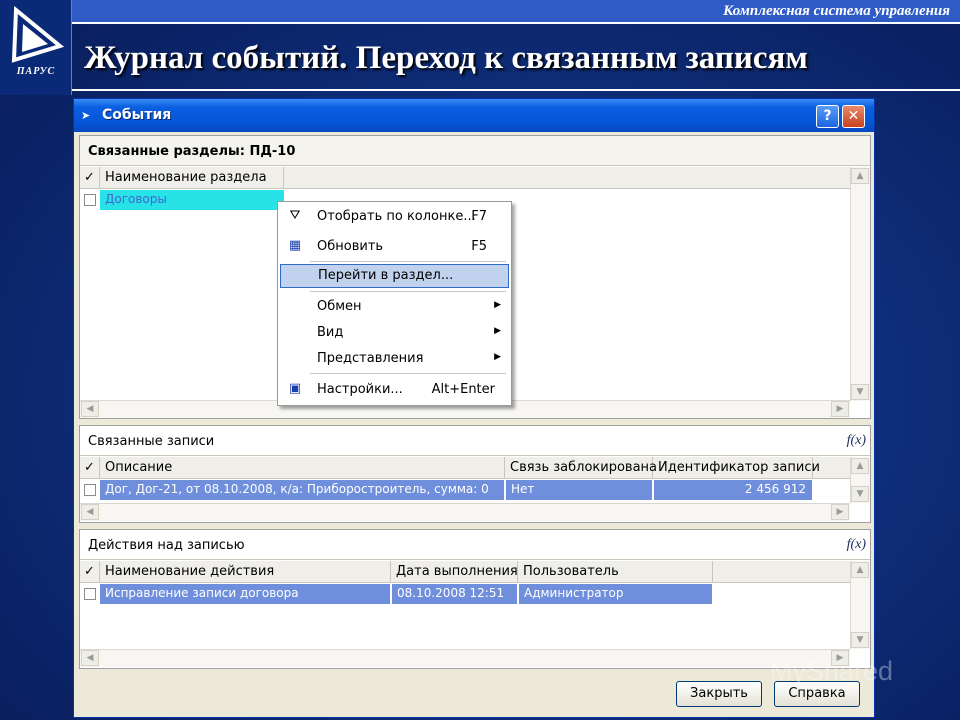 This screenshot has width=960, height=720. What do you see at coordinates (166, 545) in the screenshot?
I see `record-actions-title: Действия над записью` at bounding box center [166, 545].